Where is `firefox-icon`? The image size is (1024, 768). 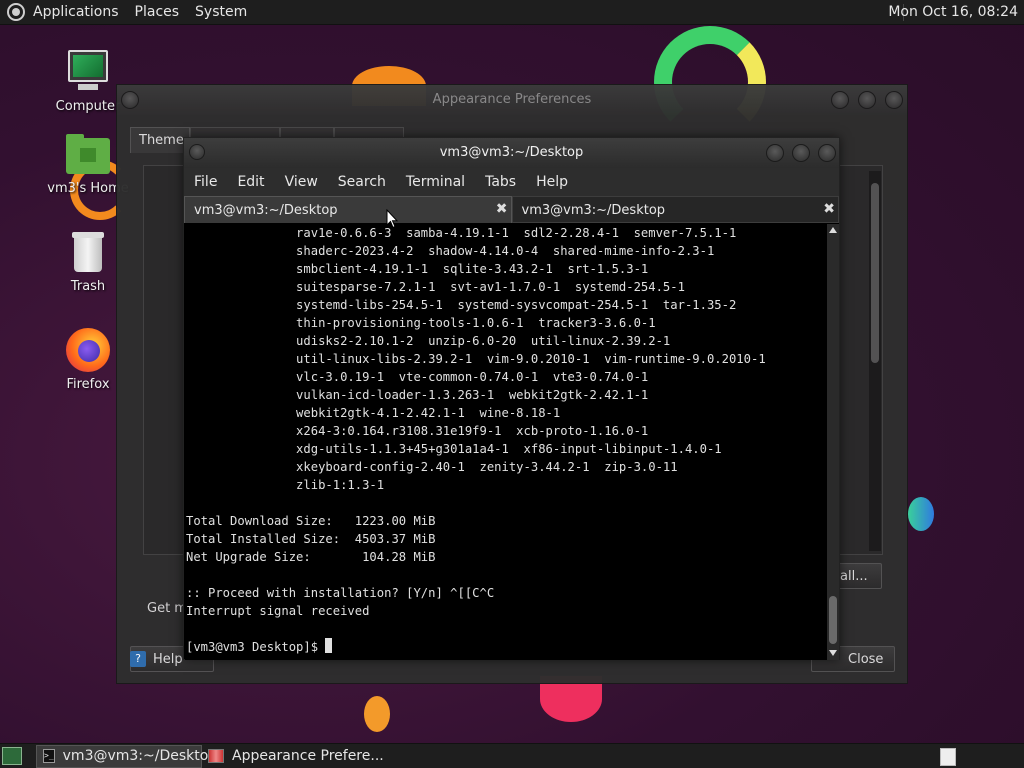 firefox-icon is located at coordinates (88, 350).